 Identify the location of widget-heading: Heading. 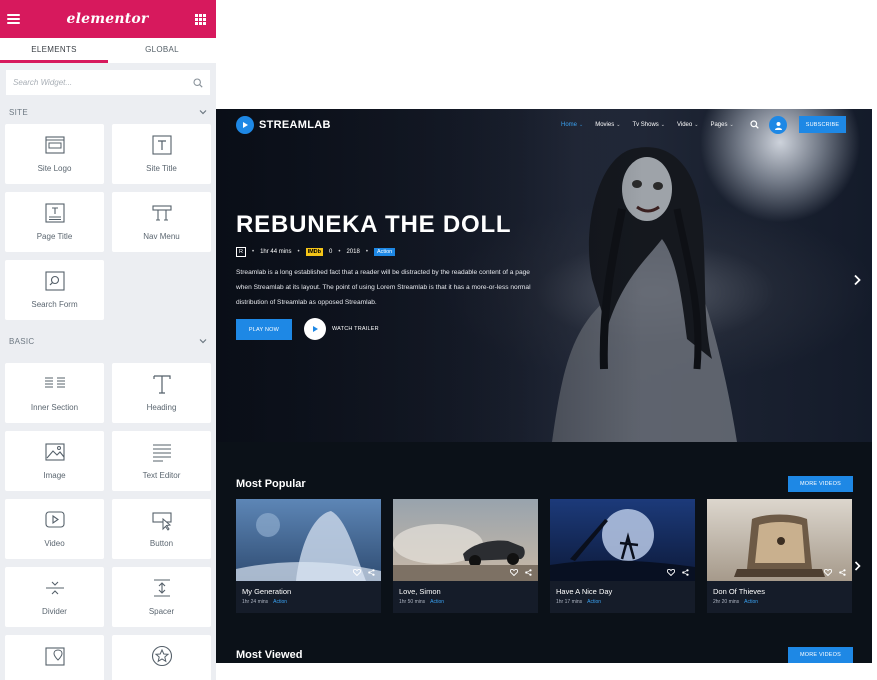
(161, 393).